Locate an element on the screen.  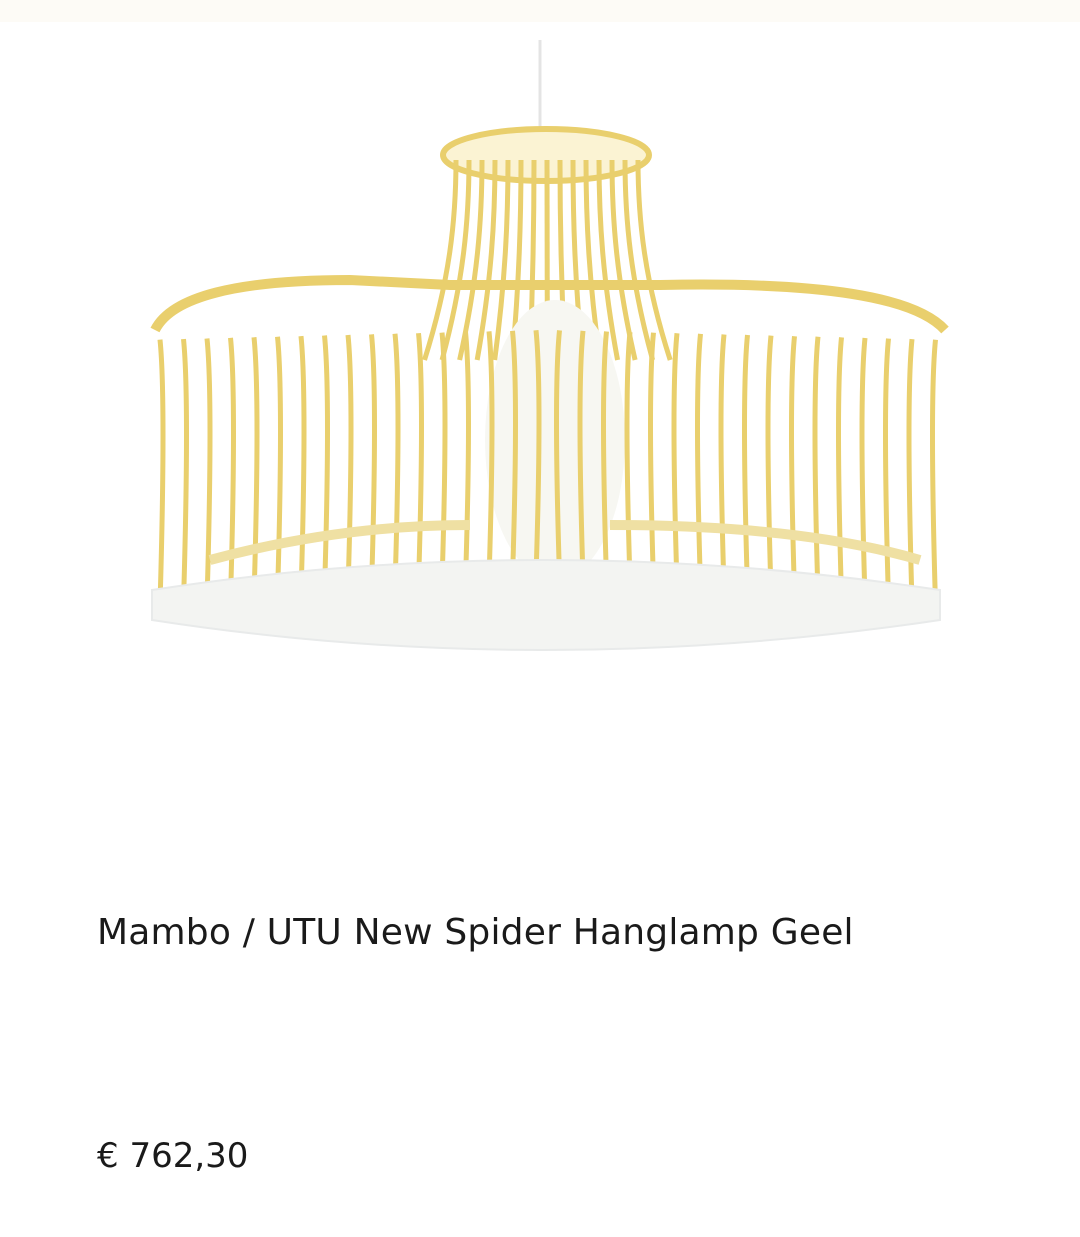
product-price: € 762,30 is located at coordinates (173, 1156).